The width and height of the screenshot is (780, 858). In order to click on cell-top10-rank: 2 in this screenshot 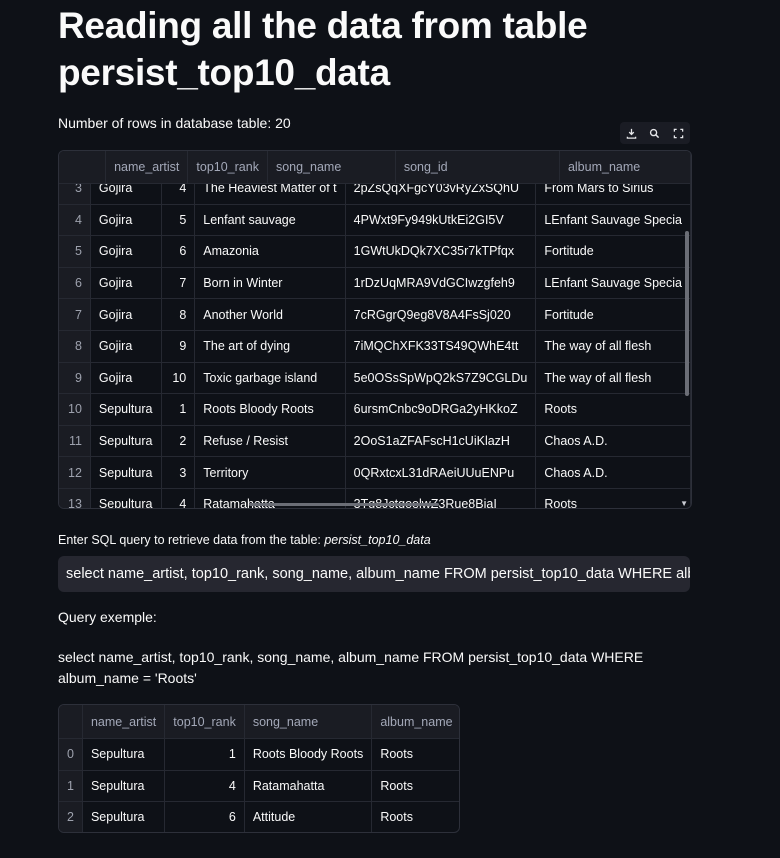, I will do `click(178, 441)`.